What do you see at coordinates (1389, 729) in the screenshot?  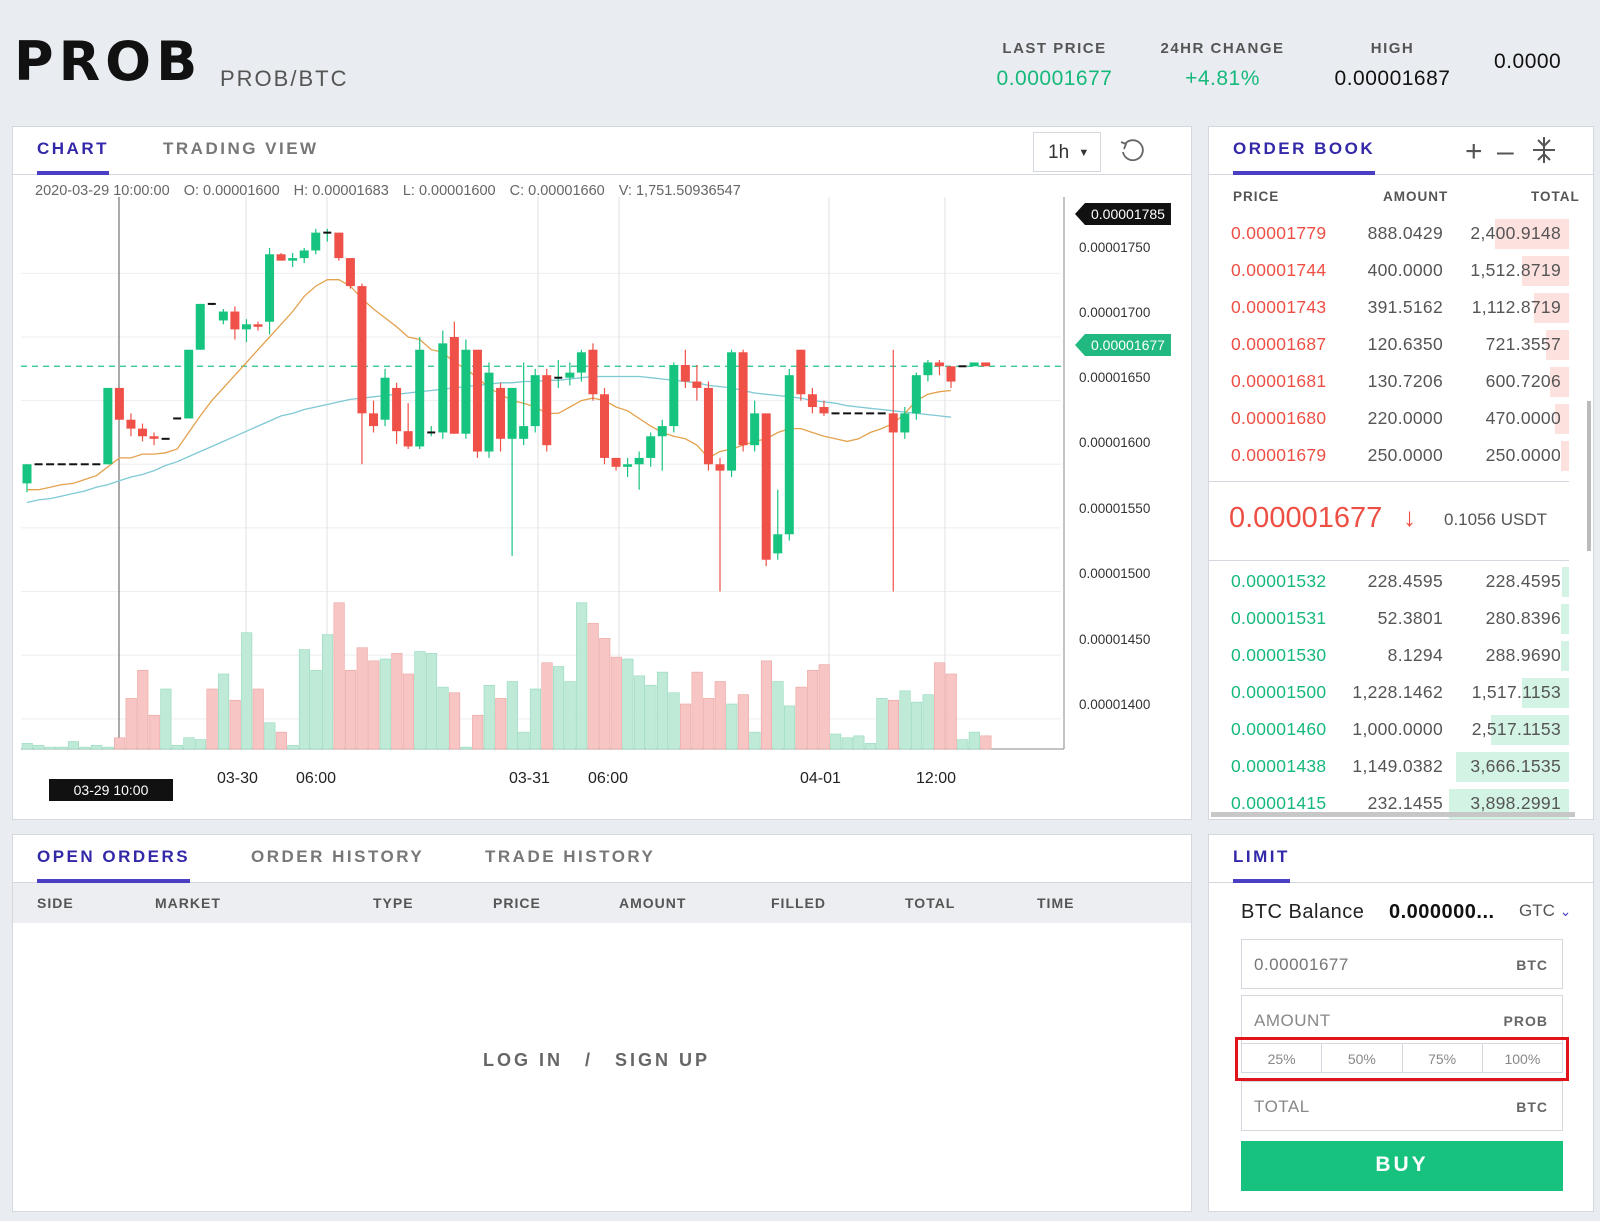 I see `bid-row: 0.00001460 1,000.0000 2,517.1153` at bounding box center [1389, 729].